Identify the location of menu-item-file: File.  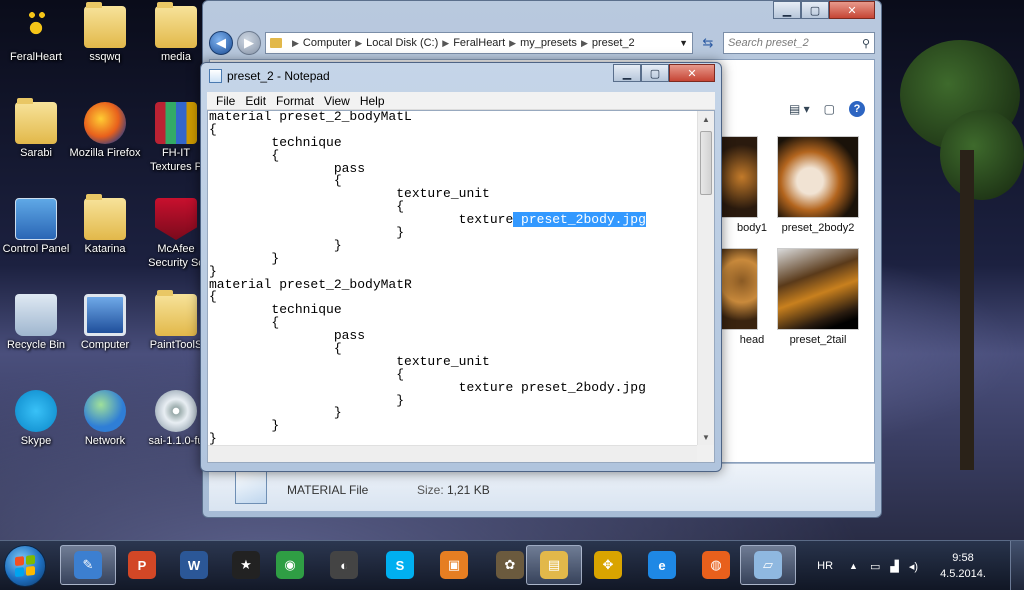
(225, 101).